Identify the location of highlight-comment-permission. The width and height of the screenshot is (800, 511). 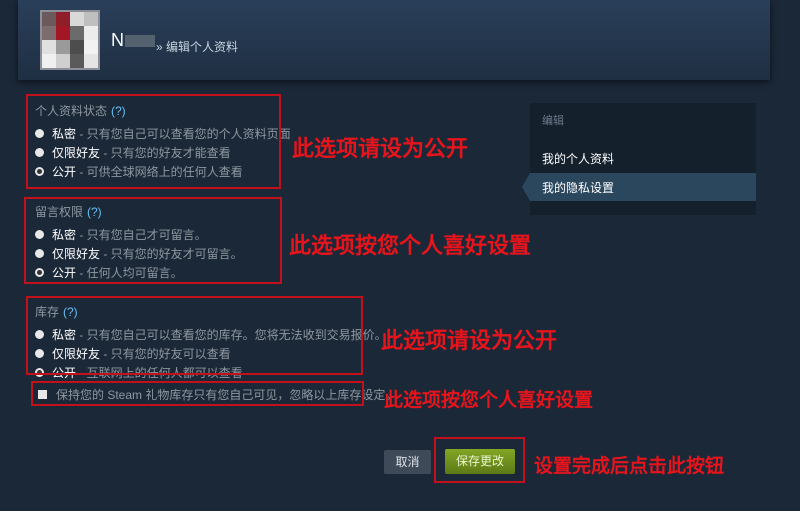
(153, 240).